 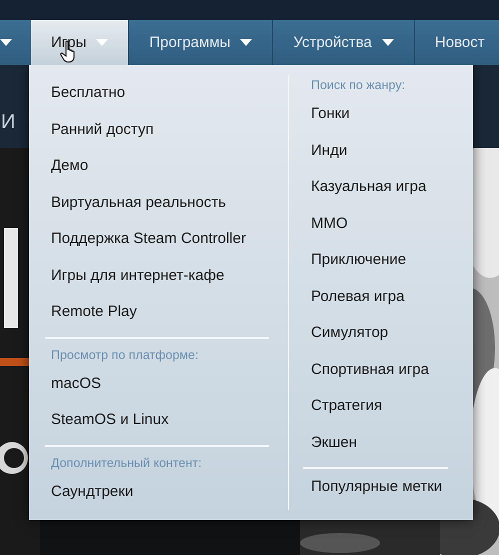 I want to click on menu-item: Стратегия, so click(x=383, y=406).